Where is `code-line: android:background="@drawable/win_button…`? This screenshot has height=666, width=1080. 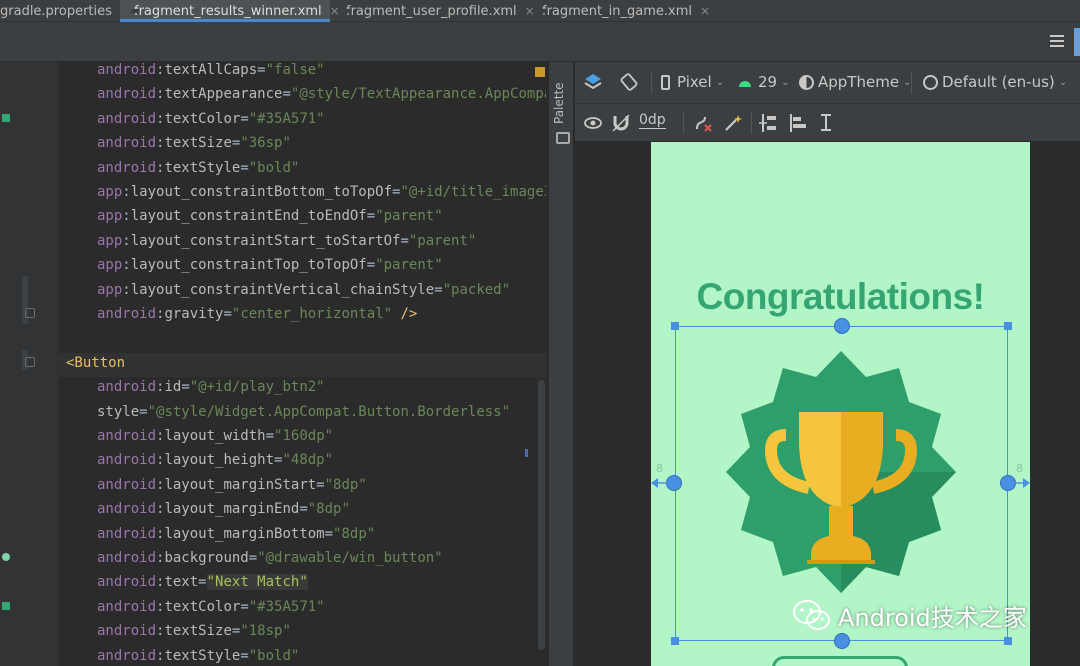
code-line: android:background="@drawable/win_button… is located at coordinates (270, 558).